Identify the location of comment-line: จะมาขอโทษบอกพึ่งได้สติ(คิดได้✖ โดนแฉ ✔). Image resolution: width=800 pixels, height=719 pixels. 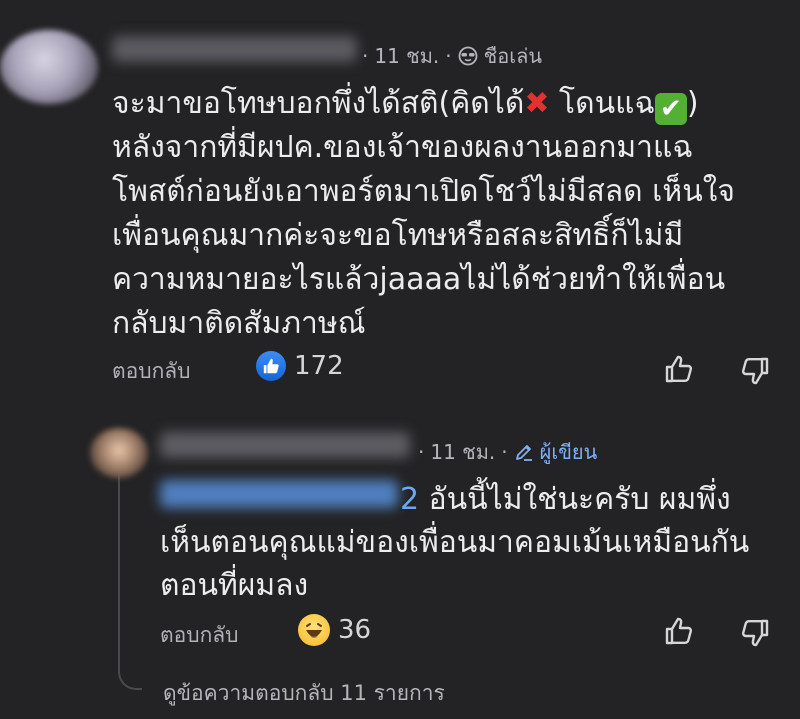
(405, 105).